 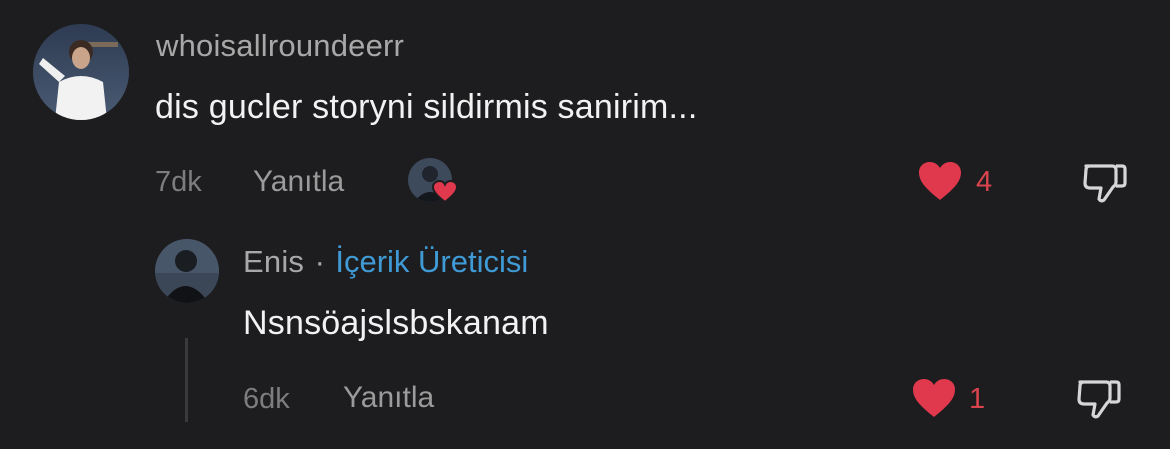 What do you see at coordinates (396, 323) in the screenshot?
I see `reply-text: Nsnsöajslsbskanam` at bounding box center [396, 323].